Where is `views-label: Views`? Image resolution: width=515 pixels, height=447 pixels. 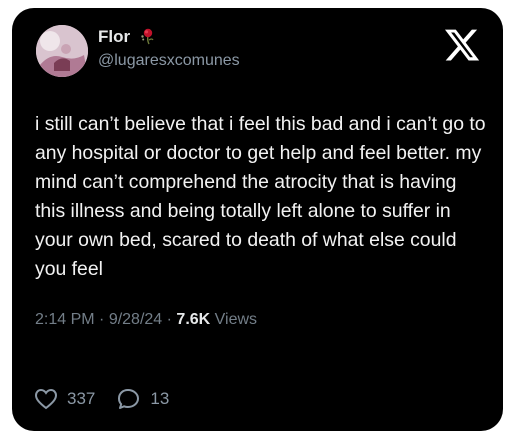 views-label: Views is located at coordinates (234, 319).